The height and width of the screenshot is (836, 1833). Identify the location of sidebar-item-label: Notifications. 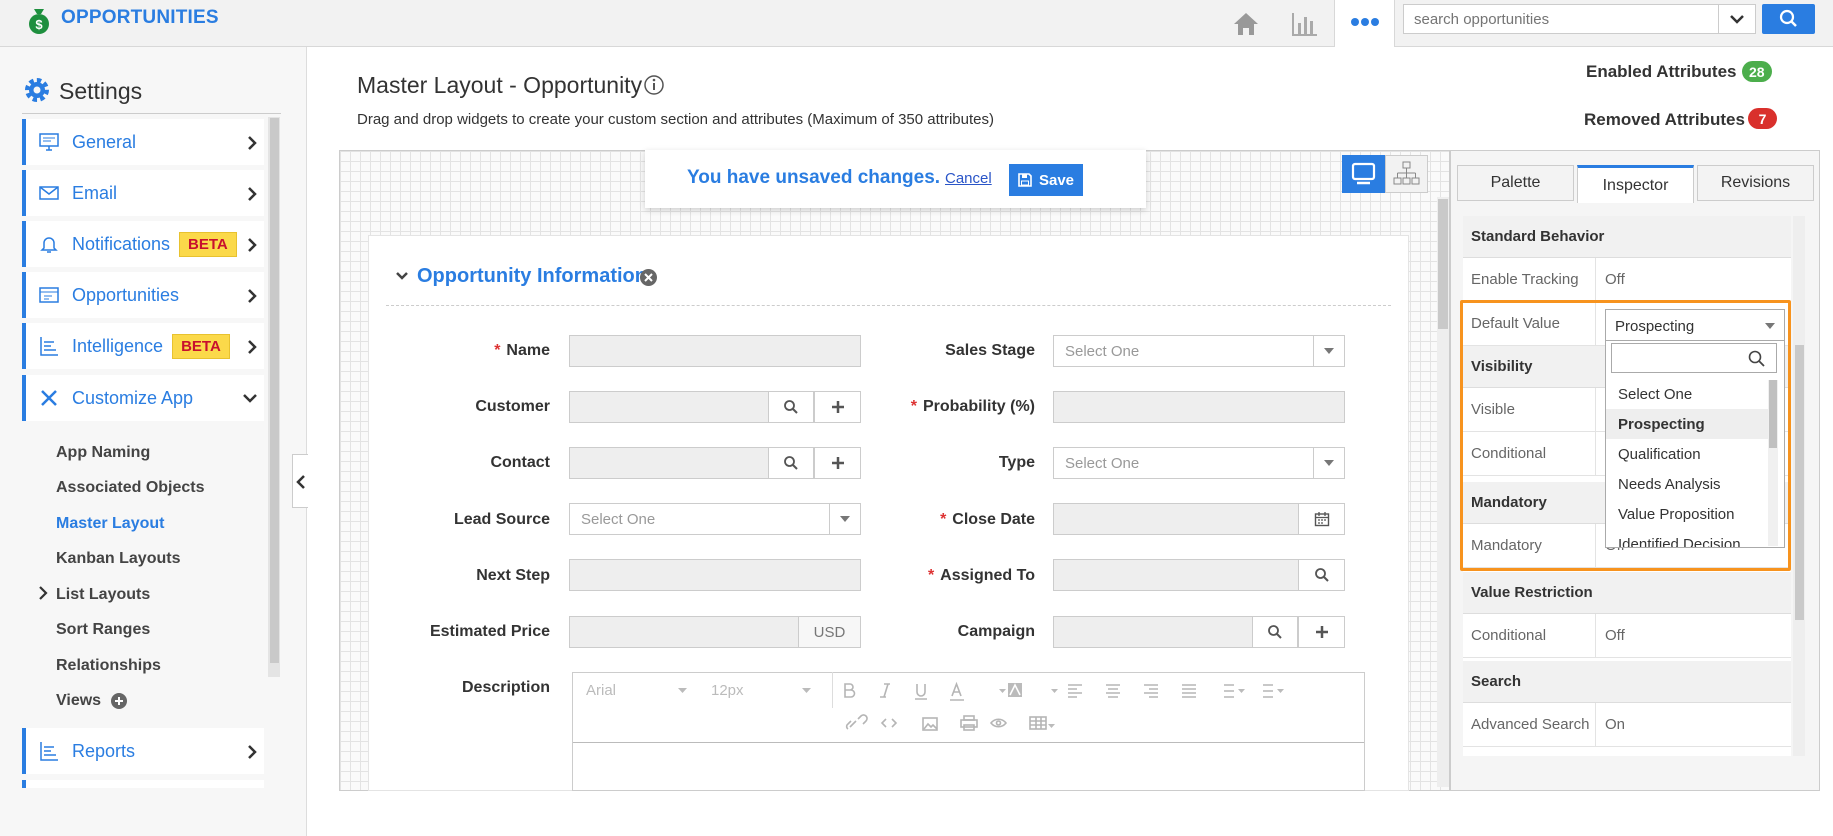
(121, 243).